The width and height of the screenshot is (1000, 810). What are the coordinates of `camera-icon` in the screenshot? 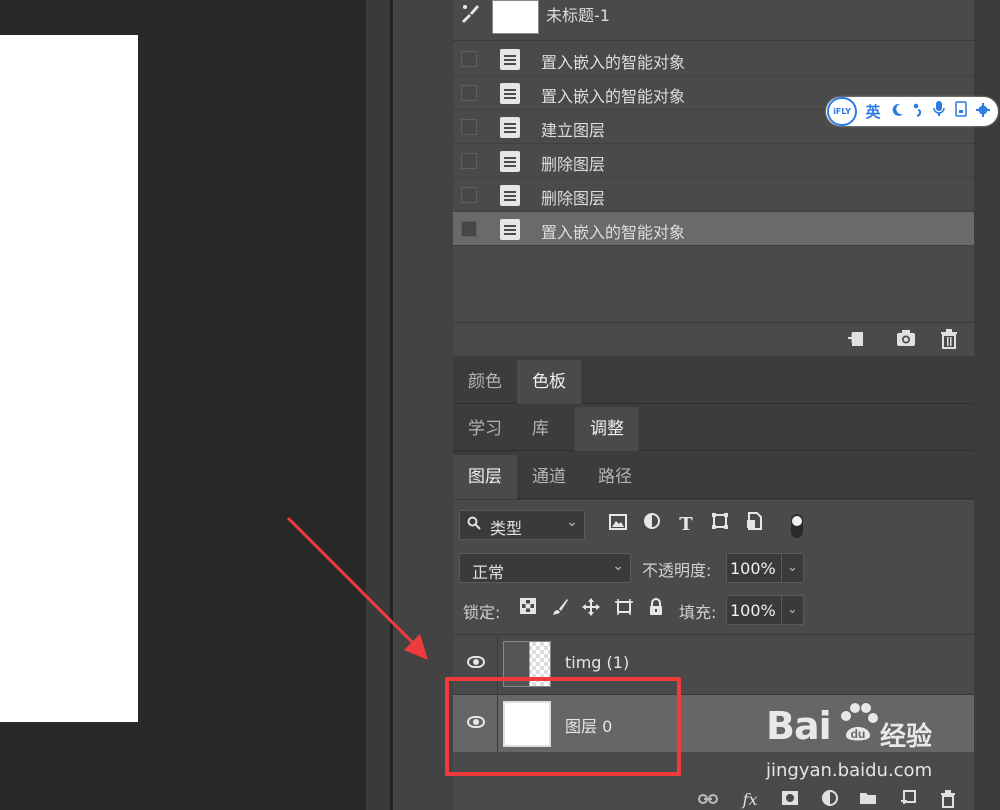 It's located at (906, 340).